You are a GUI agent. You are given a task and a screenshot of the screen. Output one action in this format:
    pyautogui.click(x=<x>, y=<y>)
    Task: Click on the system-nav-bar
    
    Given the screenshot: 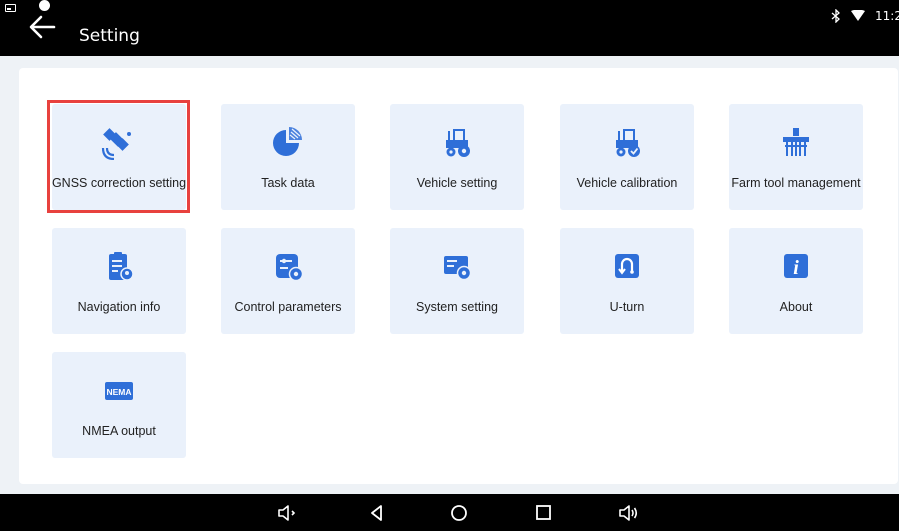 What is the action you would take?
    pyautogui.click(x=449, y=512)
    